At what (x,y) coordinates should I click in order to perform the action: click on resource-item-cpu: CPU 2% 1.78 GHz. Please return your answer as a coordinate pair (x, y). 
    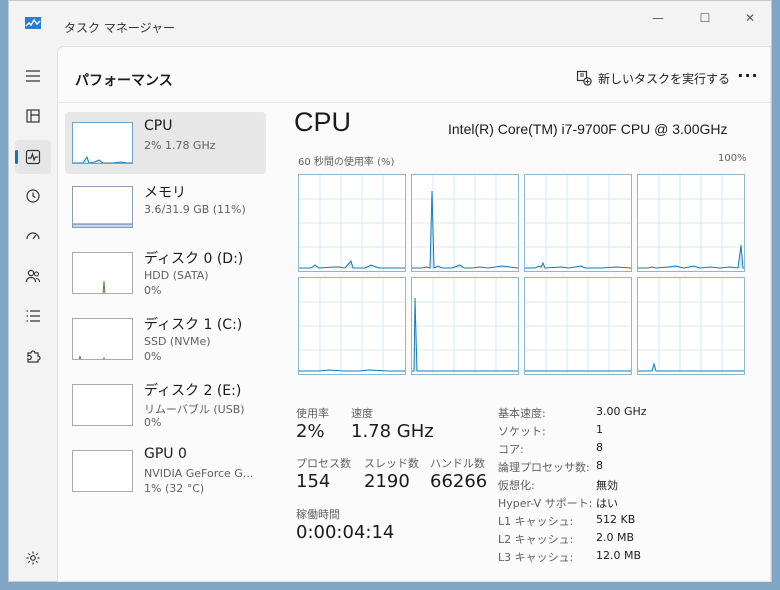
    Looking at the image, I should click on (165, 143).